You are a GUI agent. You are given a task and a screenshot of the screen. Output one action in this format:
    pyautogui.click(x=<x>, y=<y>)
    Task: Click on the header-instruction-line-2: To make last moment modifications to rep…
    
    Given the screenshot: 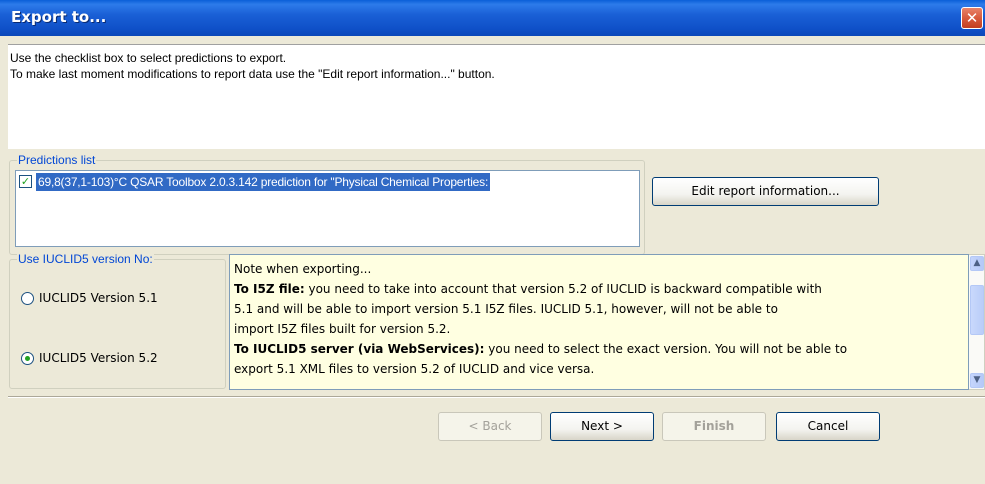 What is the action you would take?
    pyautogui.click(x=252, y=74)
    